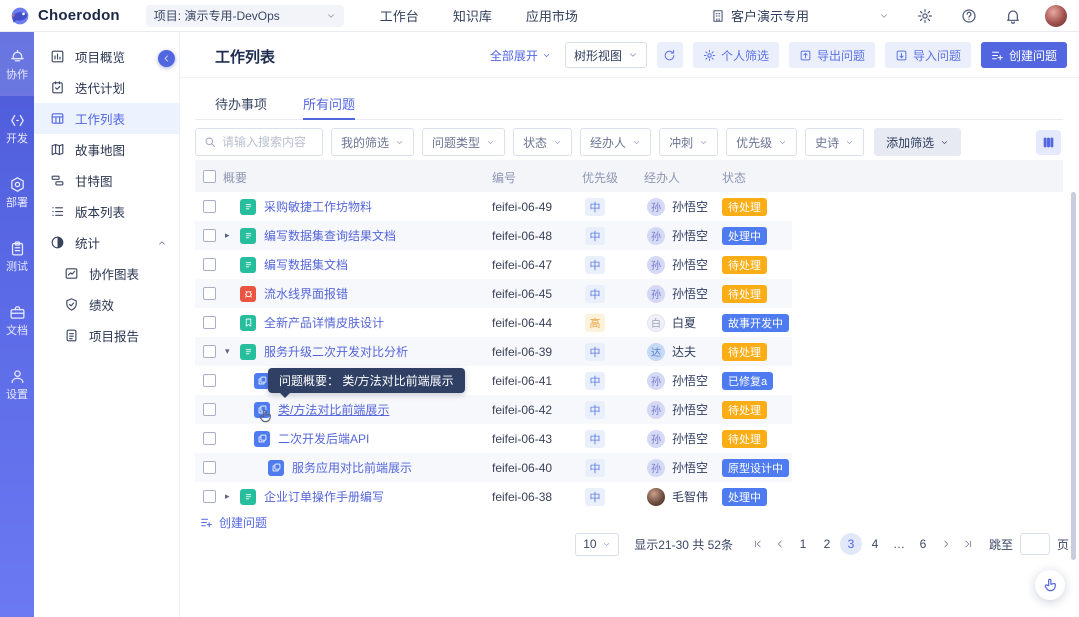 The image size is (1079, 617). What do you see at coordinates (106, 335) in the screenshot?
I see `sidebar-item-项目报告: 项目报告` at bounding box center [106, 335].